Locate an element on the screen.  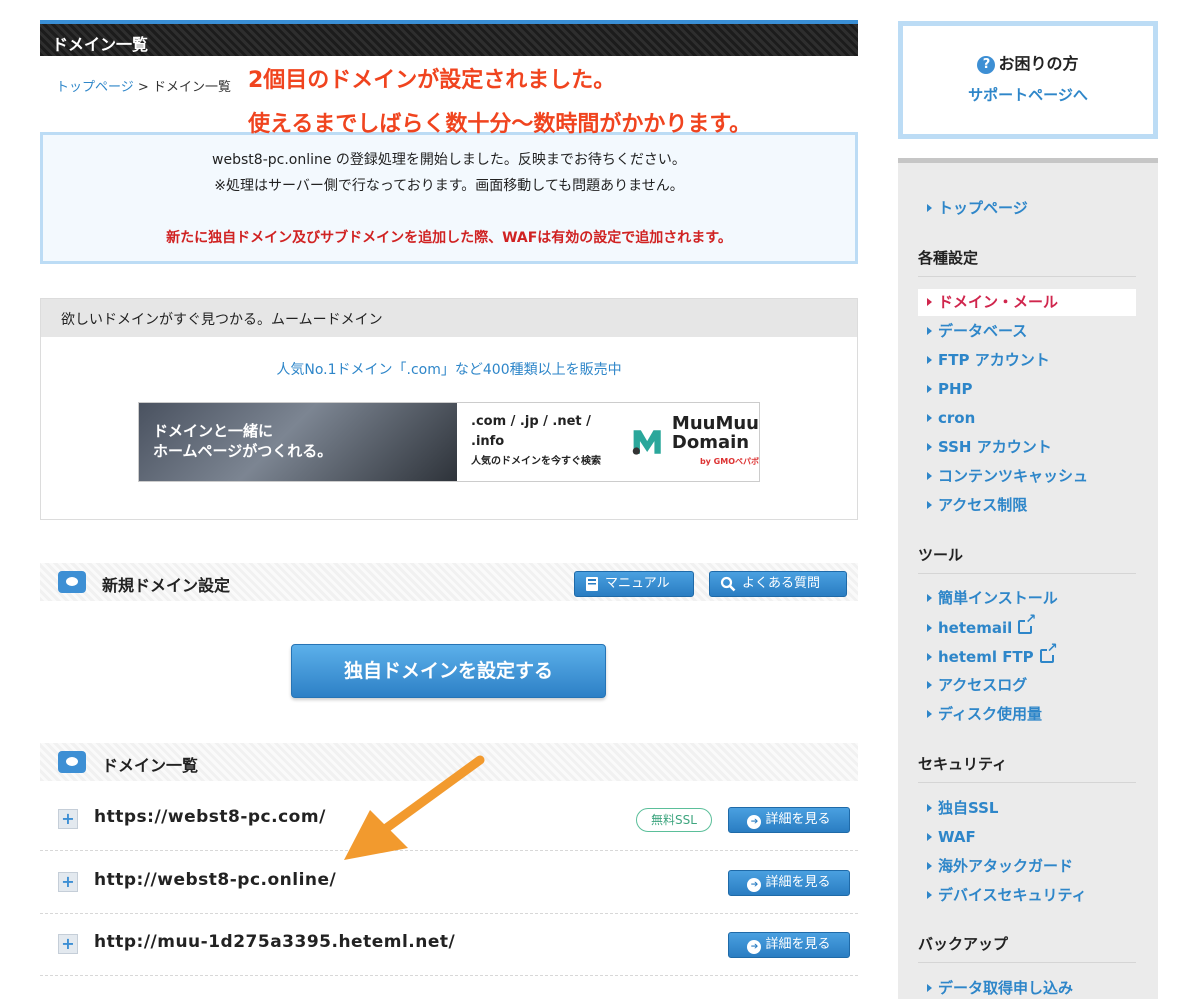
add-custom-domain-button: 独自ドメインを設定する is located at coordinates (448, 671).